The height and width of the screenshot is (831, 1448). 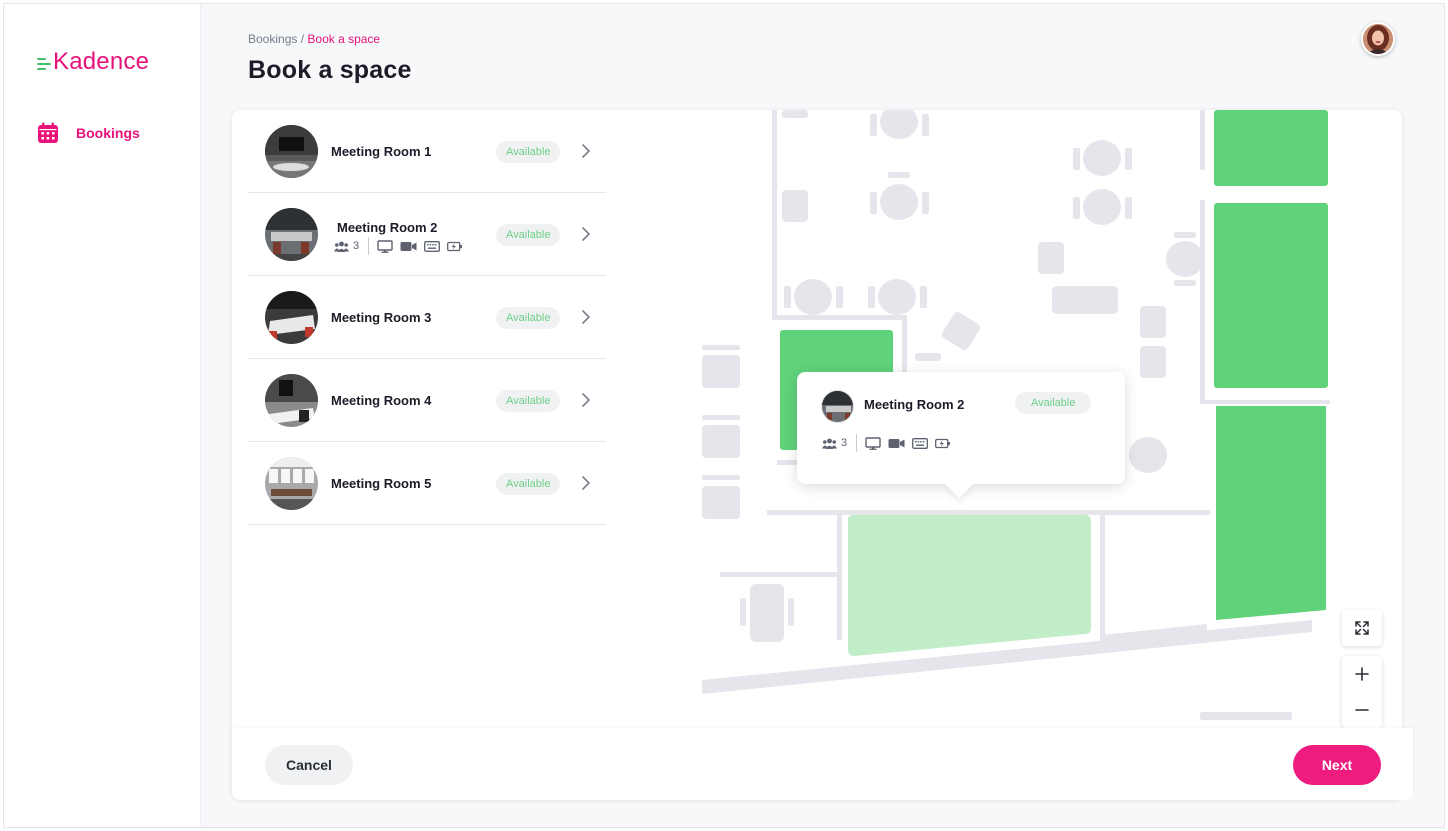 I want to click on sidebar-item-label: Bookings, so click(x=108, y=133).